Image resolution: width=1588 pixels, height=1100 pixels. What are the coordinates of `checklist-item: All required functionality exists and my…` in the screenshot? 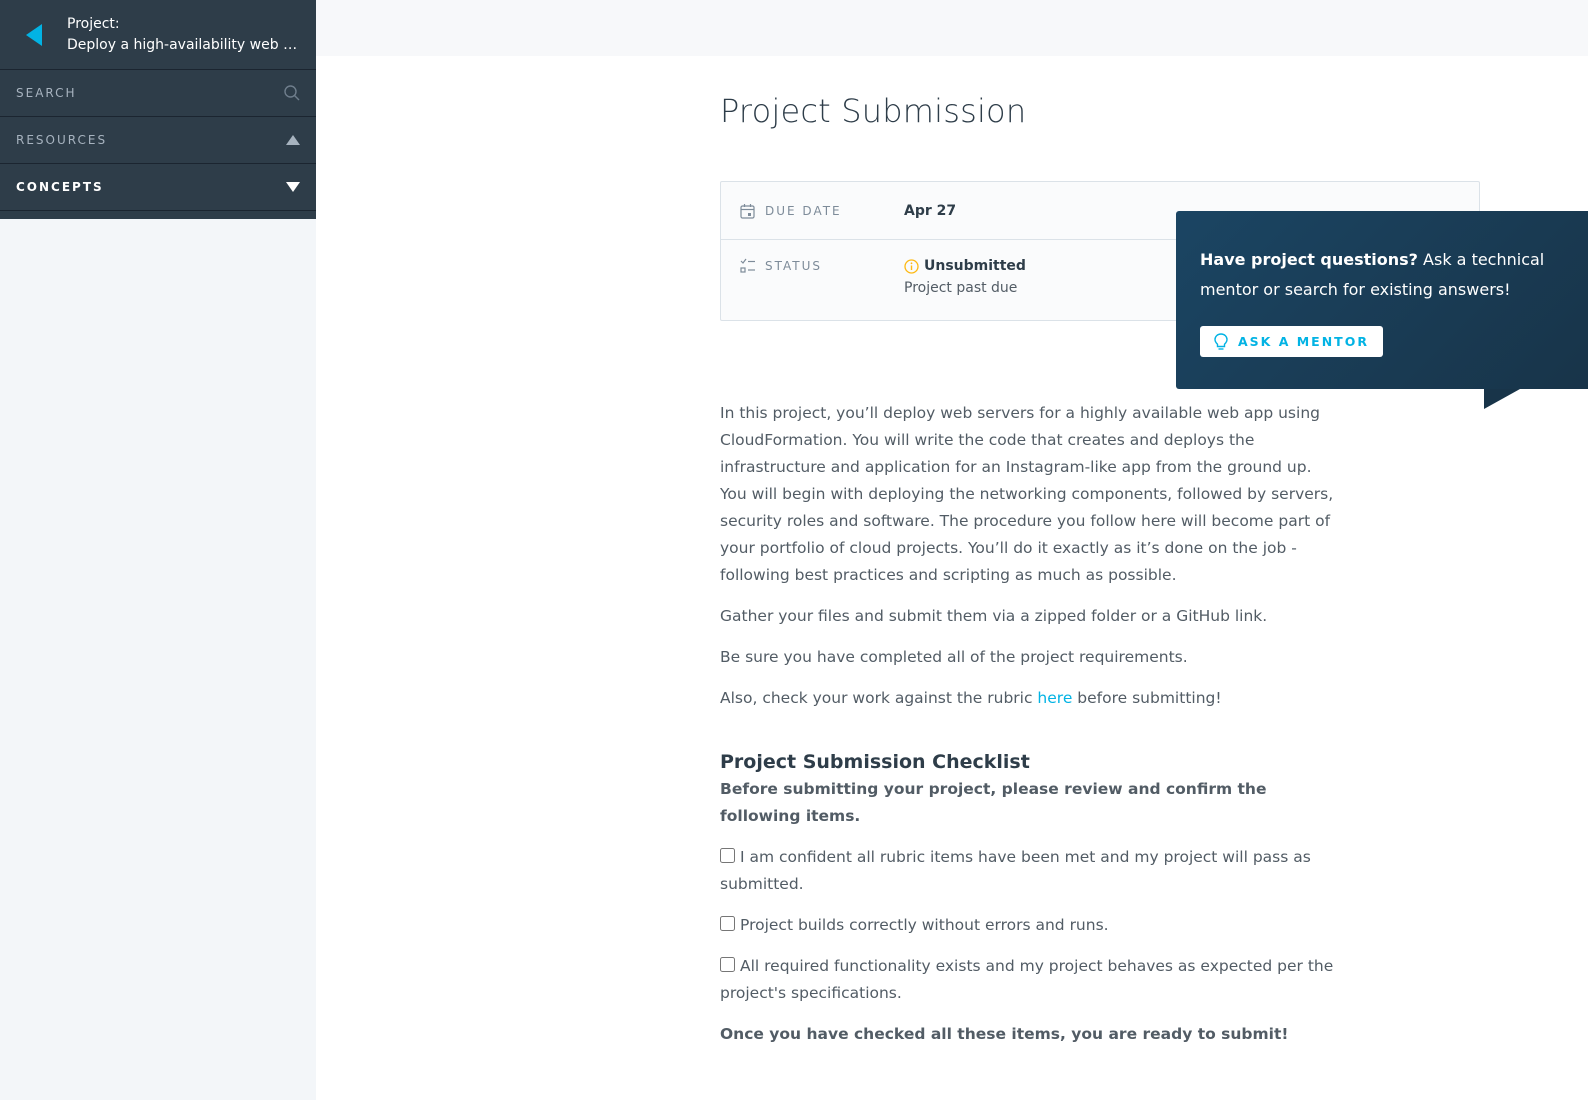 It's located at (1030, 980).